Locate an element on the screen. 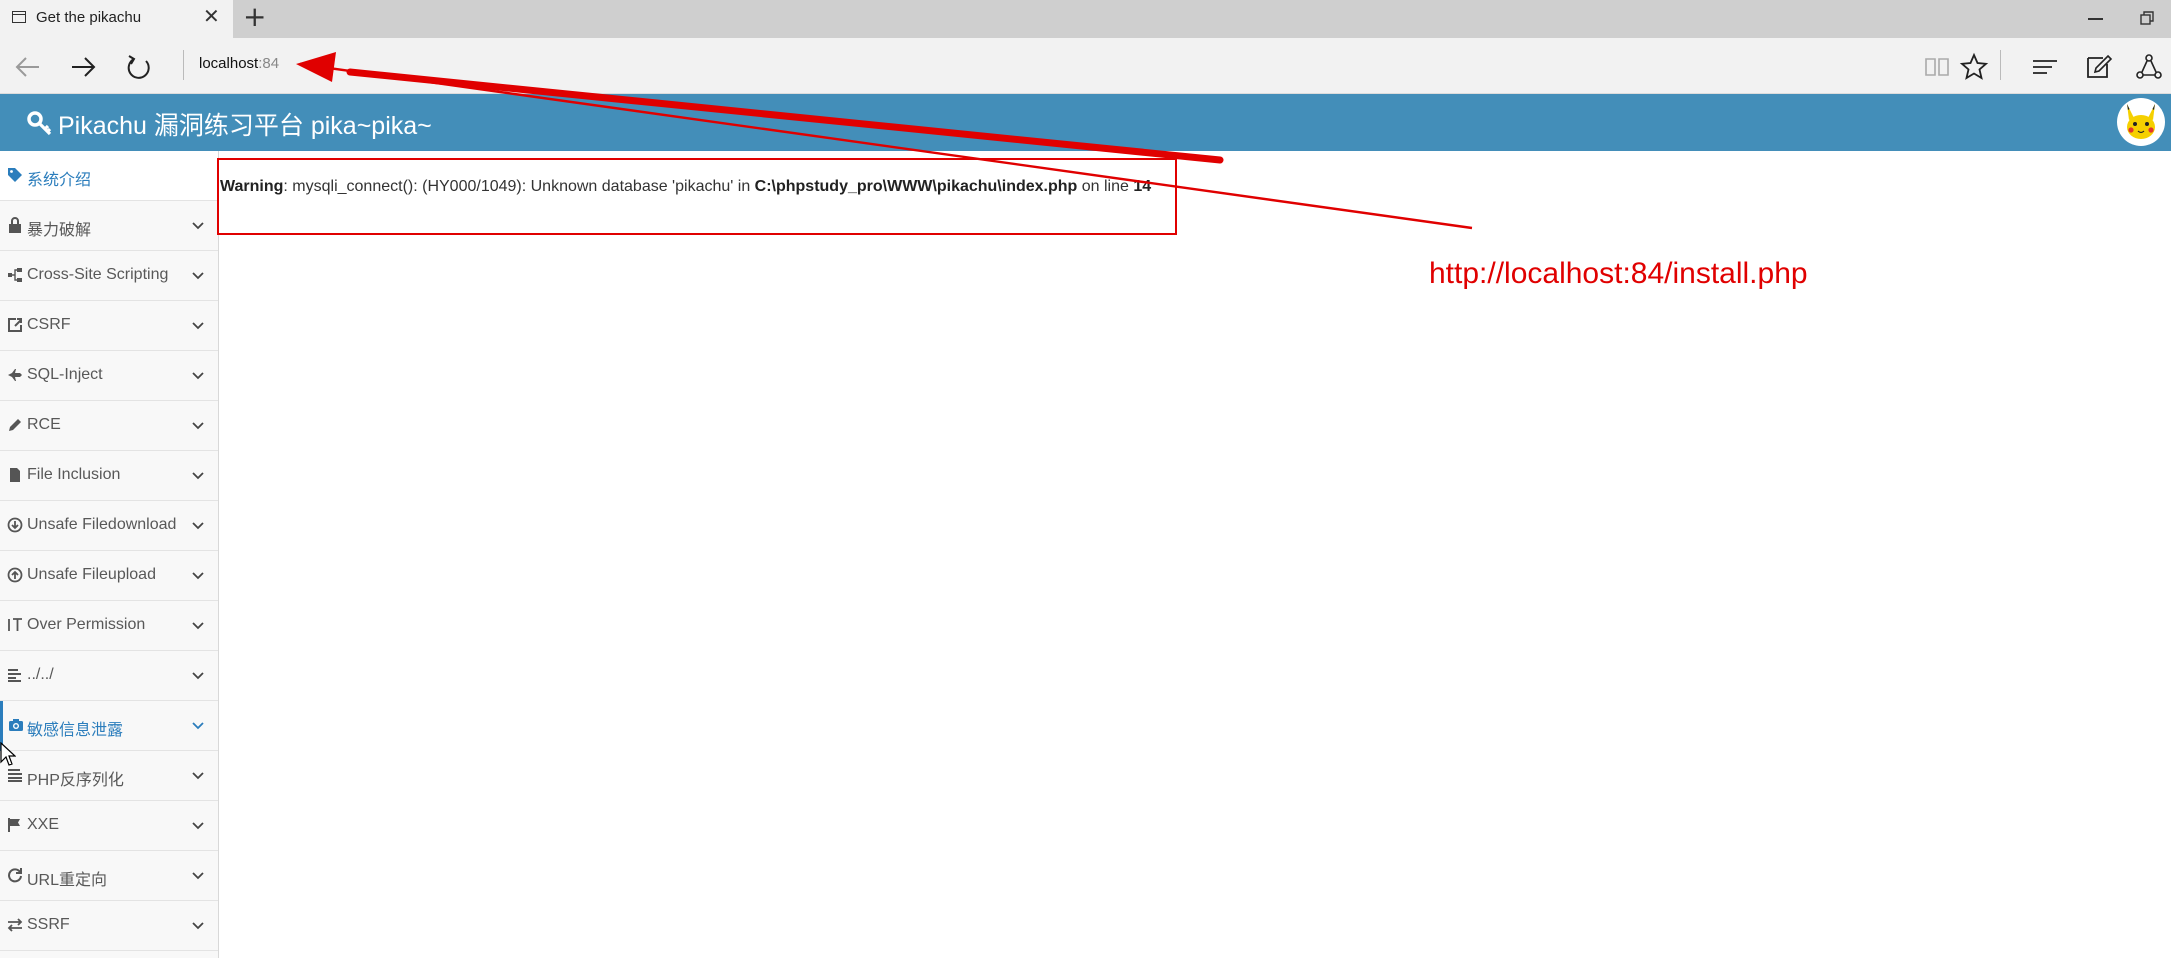  align-justify-icon is located at coordinates (15, 775).